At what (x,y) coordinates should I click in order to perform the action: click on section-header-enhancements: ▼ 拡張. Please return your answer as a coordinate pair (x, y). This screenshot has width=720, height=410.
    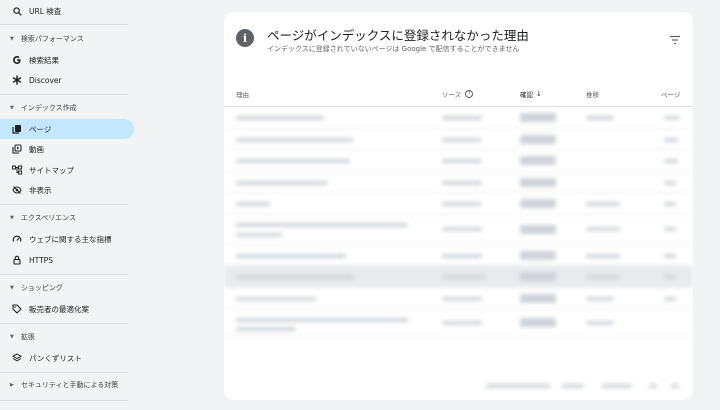
    Looking at the image, I should click on (67, 337).